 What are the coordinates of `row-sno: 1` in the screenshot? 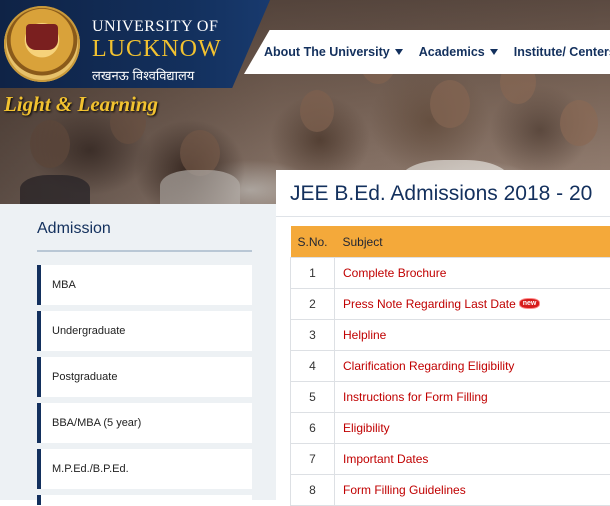 It's located at (313, 273).